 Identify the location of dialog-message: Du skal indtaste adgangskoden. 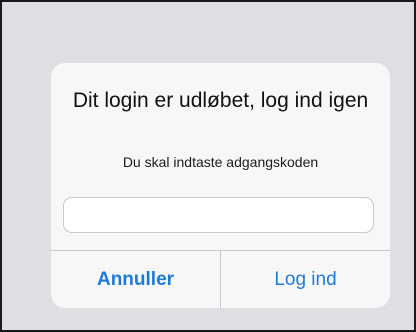
(220, 162).